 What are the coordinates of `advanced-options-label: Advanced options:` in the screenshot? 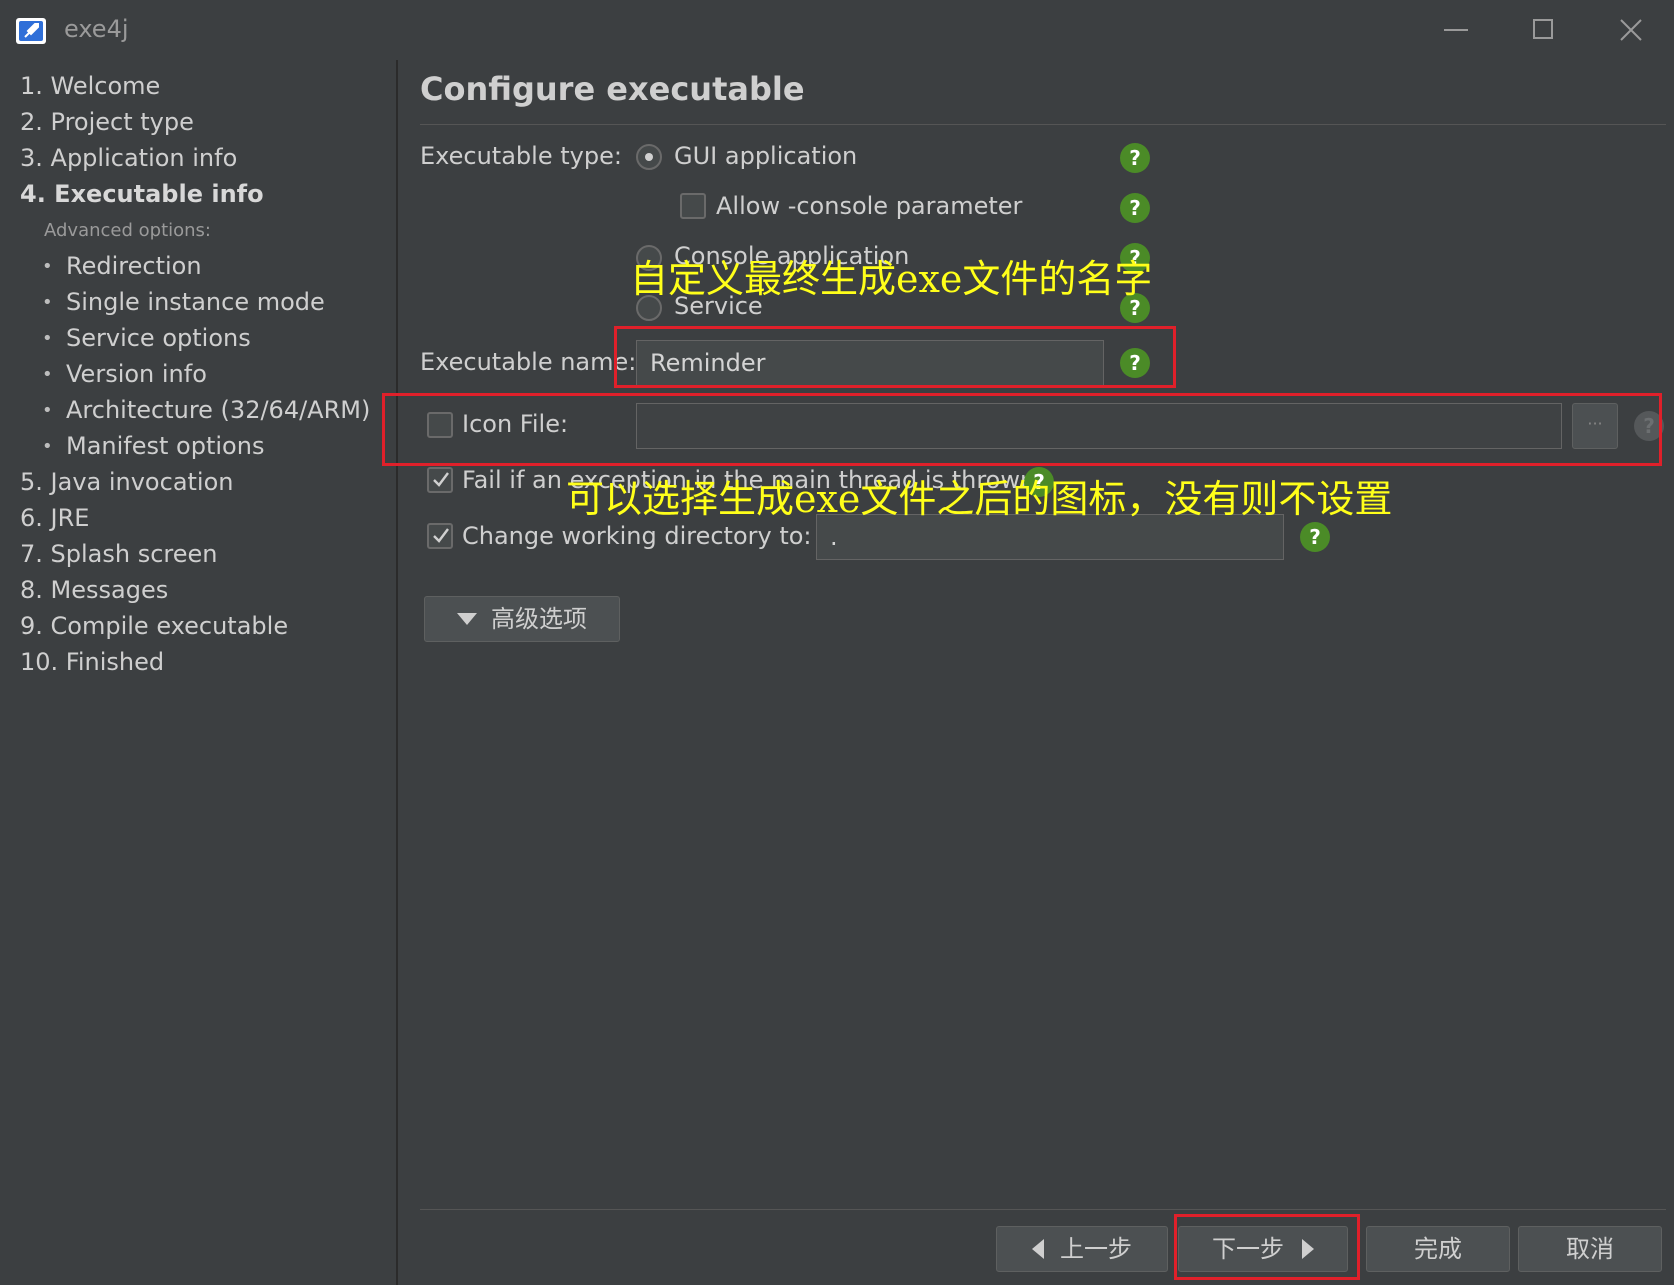 It's located at (127, 230).